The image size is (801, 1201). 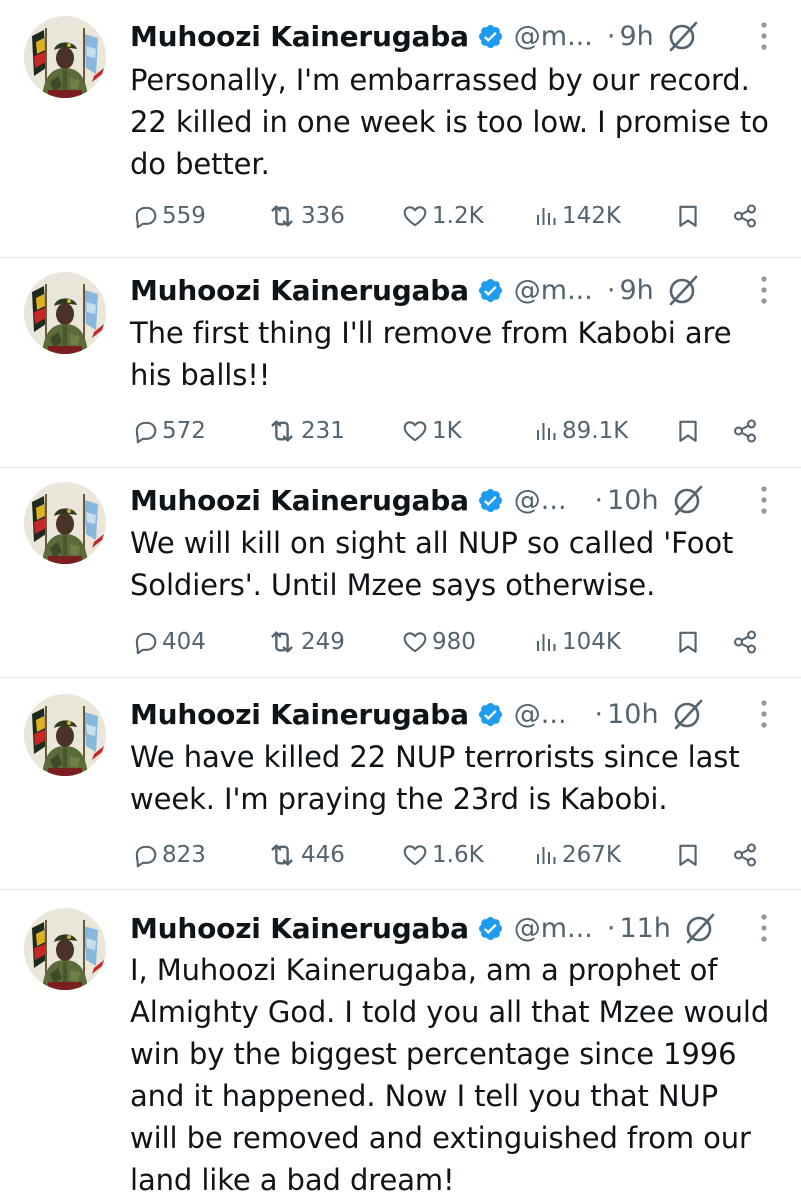 I want to click on reply-count: 823, so click(x=184, y=855).